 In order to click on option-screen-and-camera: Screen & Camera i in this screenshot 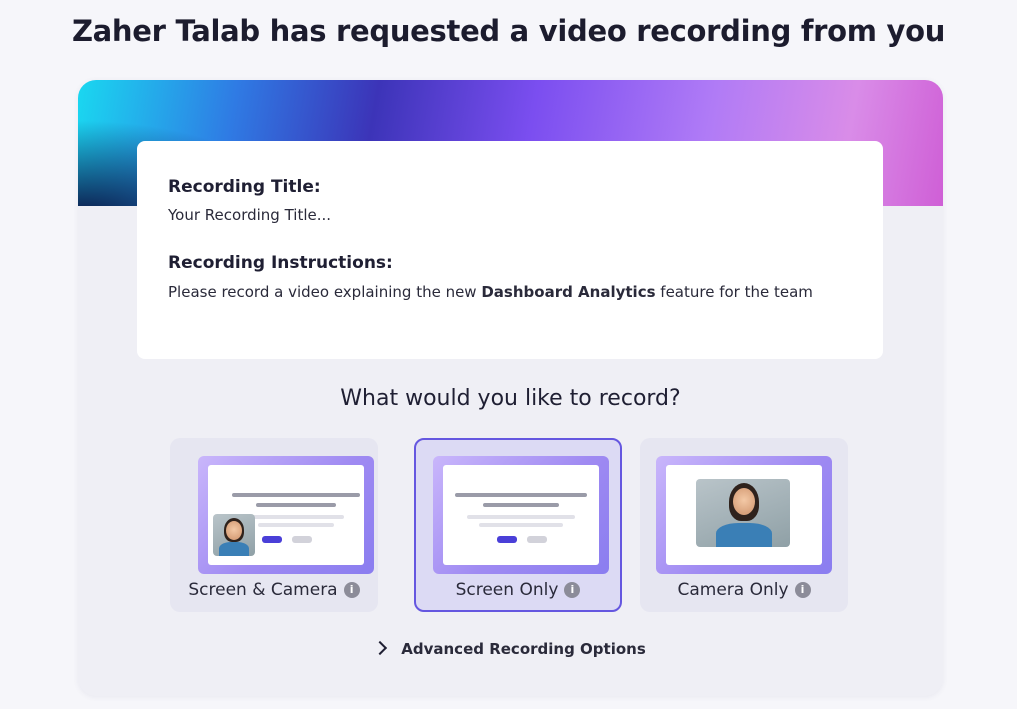, I will do `click(274, 525)`.